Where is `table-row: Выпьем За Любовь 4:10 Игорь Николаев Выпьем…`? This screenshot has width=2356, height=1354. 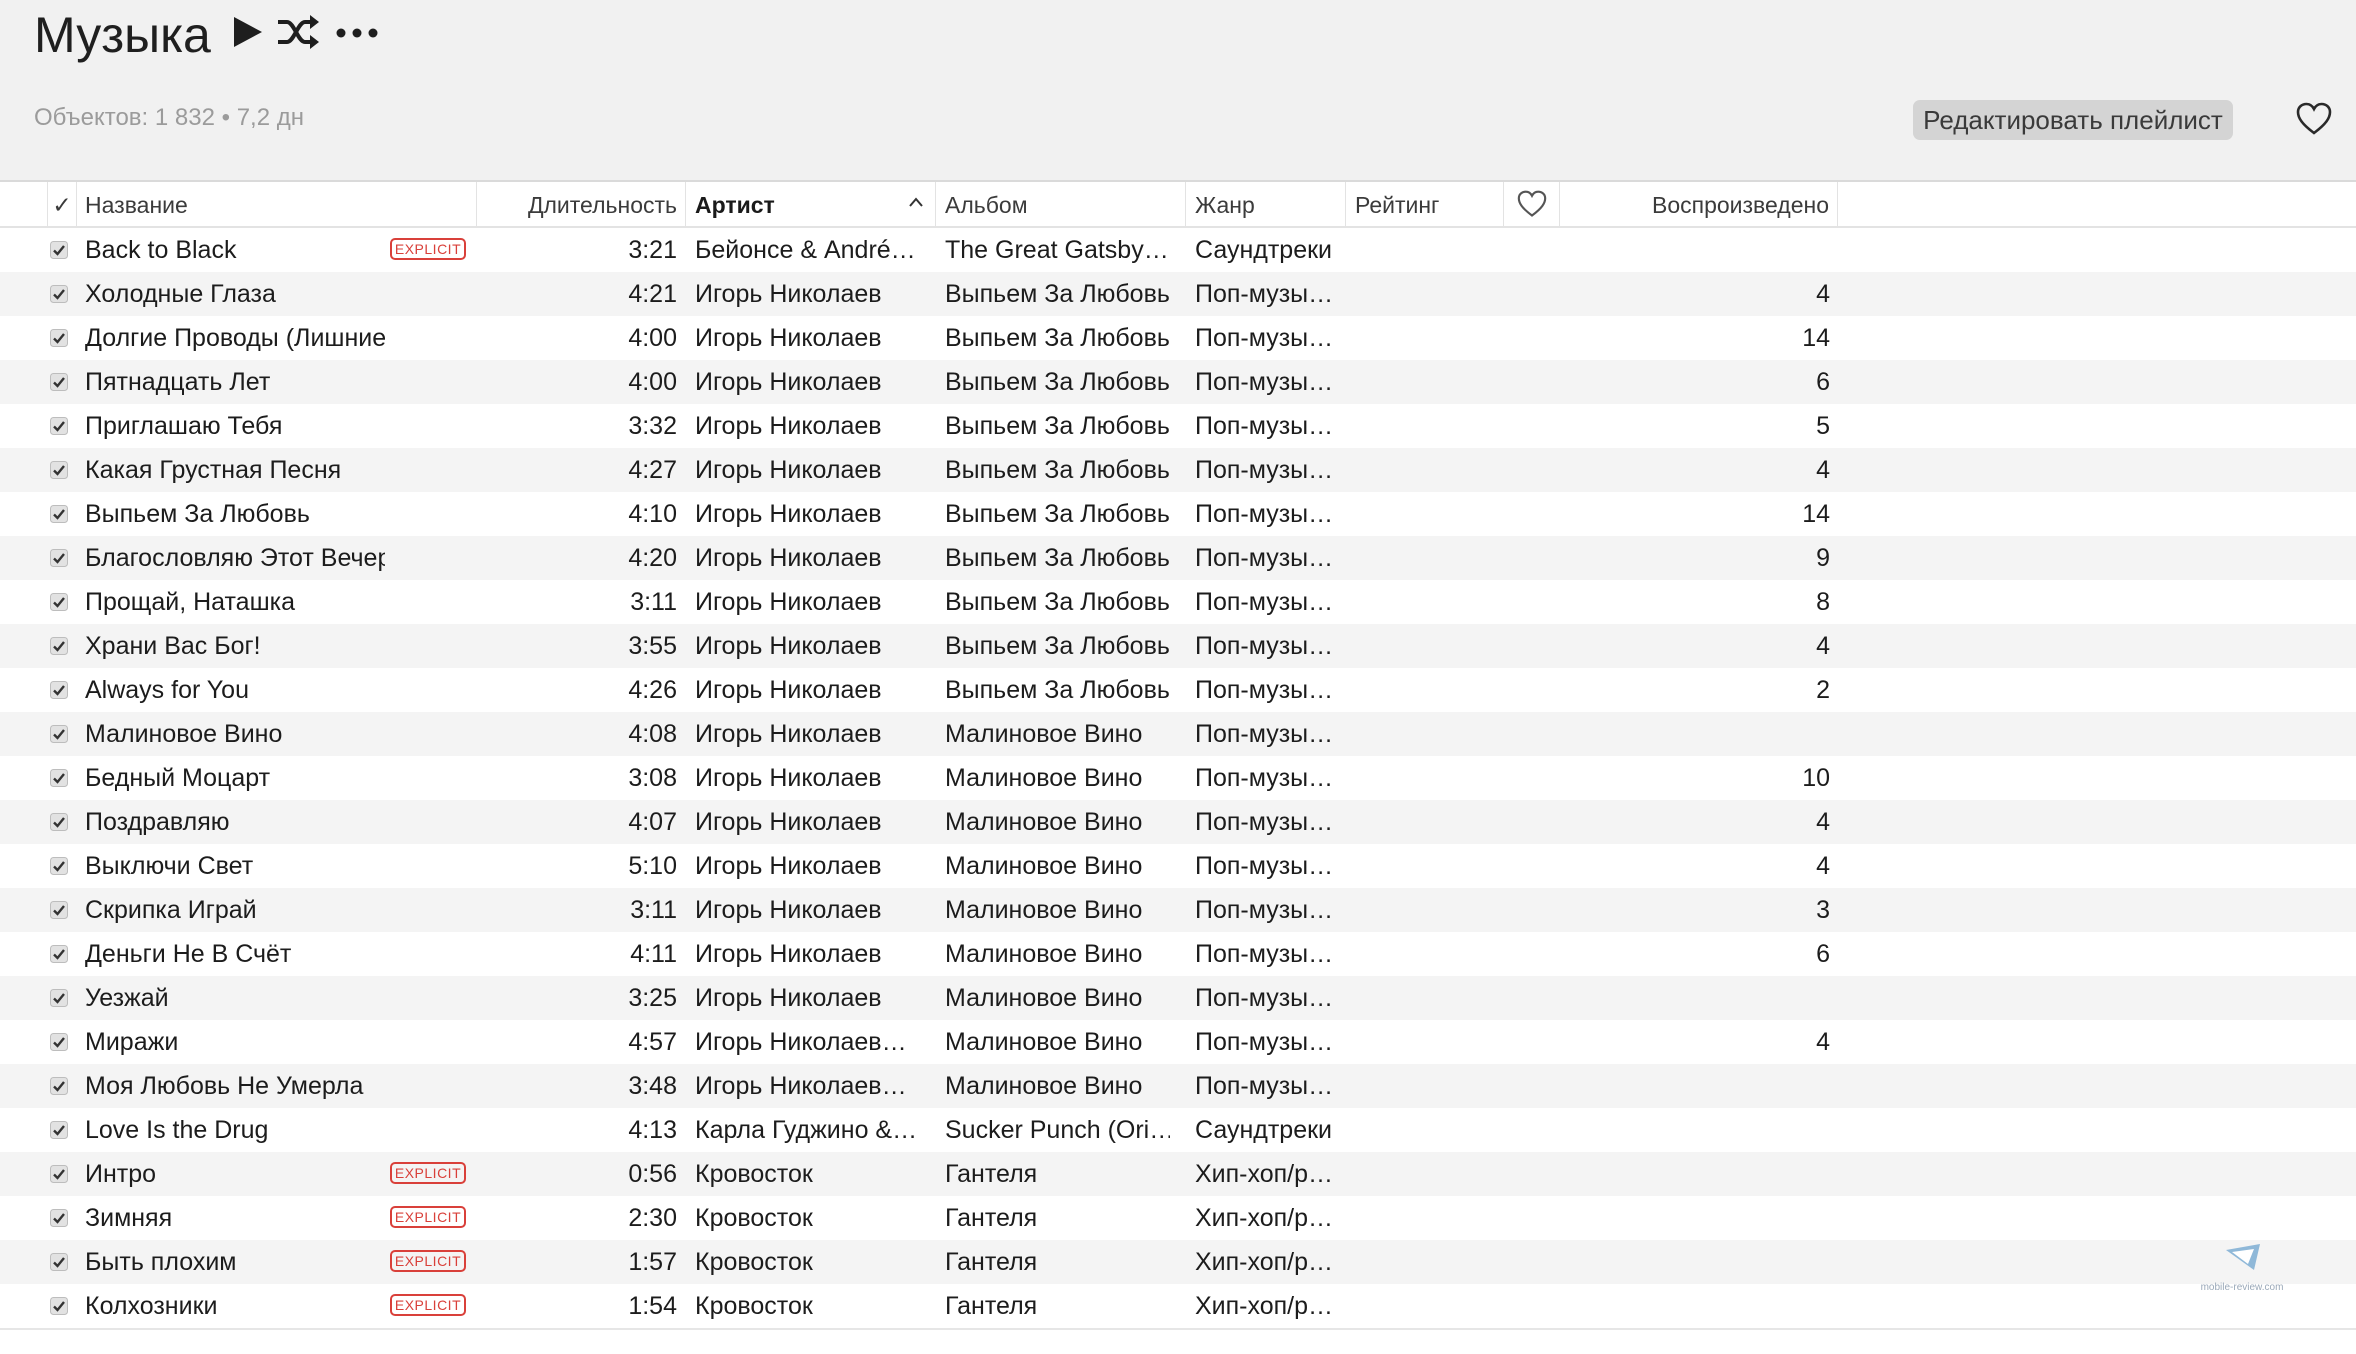 table-row: Выпьем За Любовь 4:10 Игорь Николаев Выпьем… is located at coordinates (1178, 514).